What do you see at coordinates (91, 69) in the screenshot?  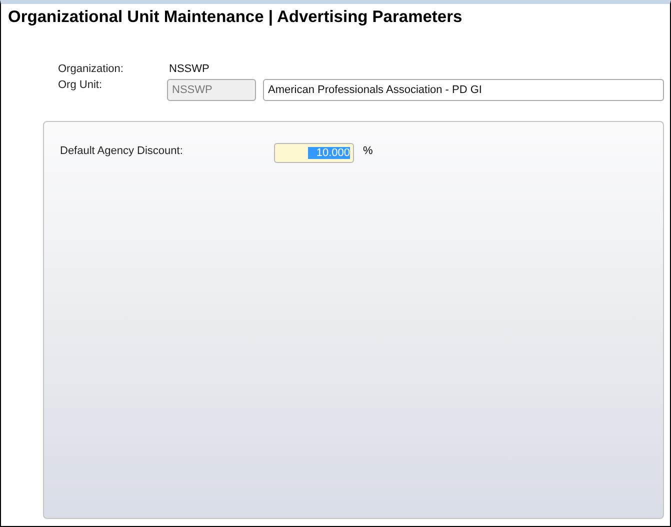 I see `organization-label: Organization:` at bounding box center [91, 69].